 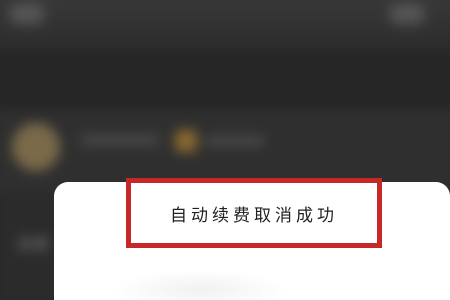 What do you see at coordinates (34, 245) in the screenshot?
I see `background-label: 目录` at bounding box center [34, 245].